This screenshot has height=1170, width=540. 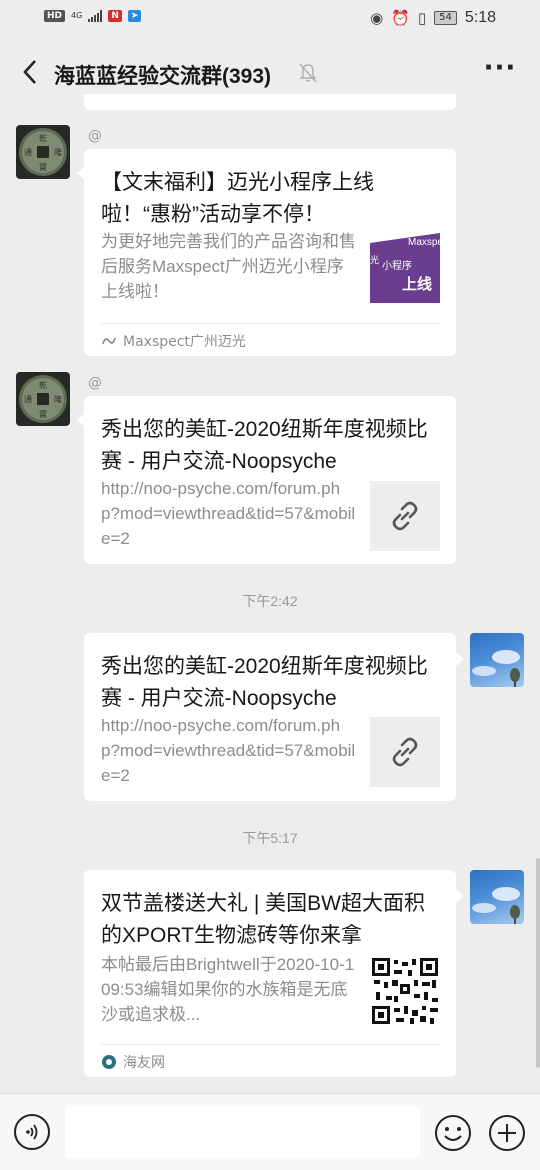 What do you see at coordinates (77, 15) in the screenshot?
I see `network-type: 4G` at bounding box center [77, 15].